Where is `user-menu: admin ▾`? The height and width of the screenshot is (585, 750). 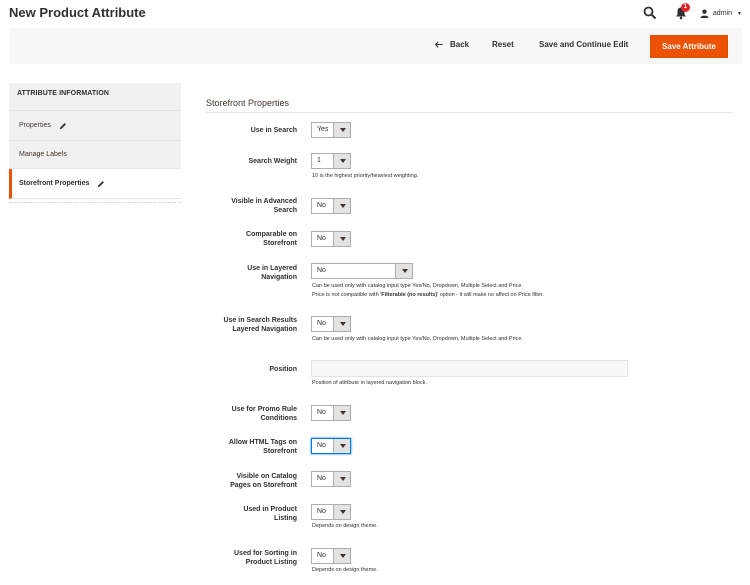
user-menu: admin ▾ is located at coordinates (720, 13).